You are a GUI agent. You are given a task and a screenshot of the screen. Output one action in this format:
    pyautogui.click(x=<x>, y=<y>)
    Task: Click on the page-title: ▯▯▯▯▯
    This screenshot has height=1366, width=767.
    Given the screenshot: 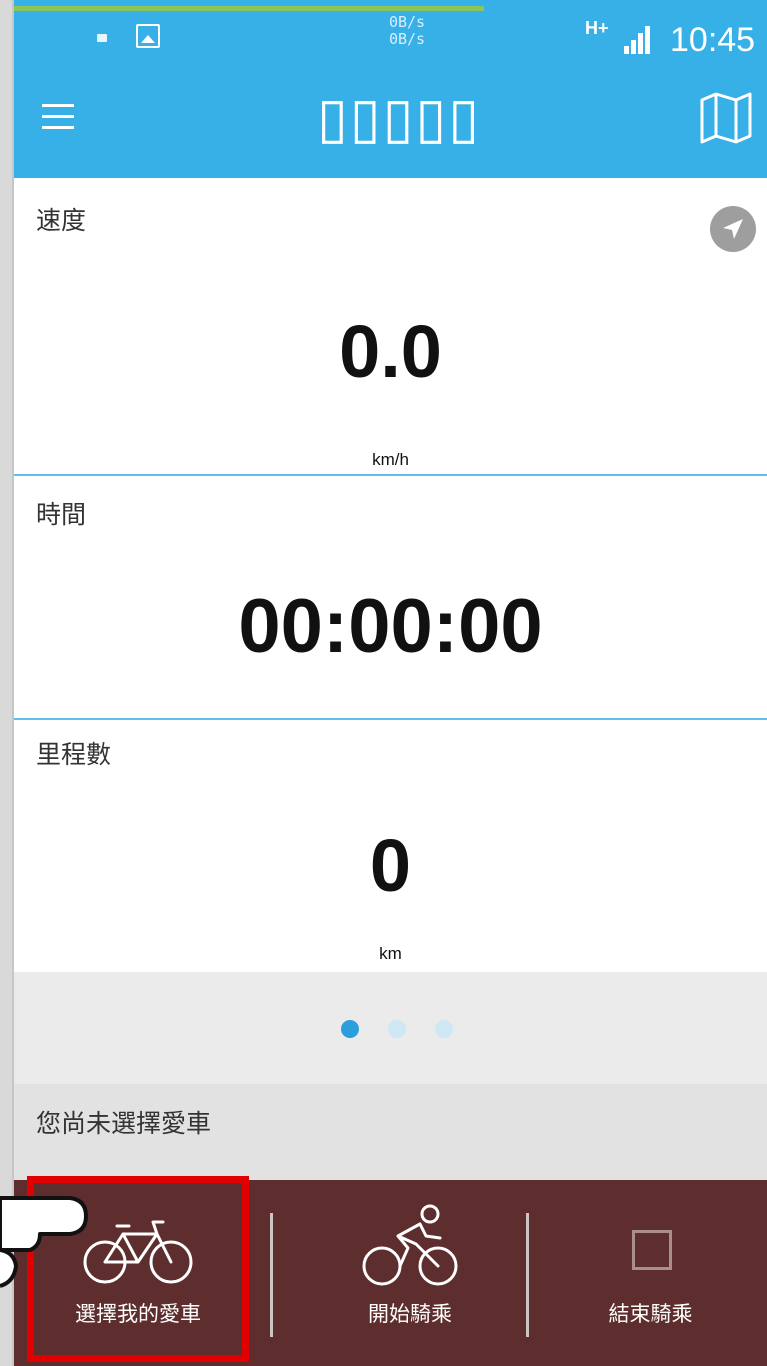 What is the action you would take?
    pyautogui.click(x=399, y=117)
    